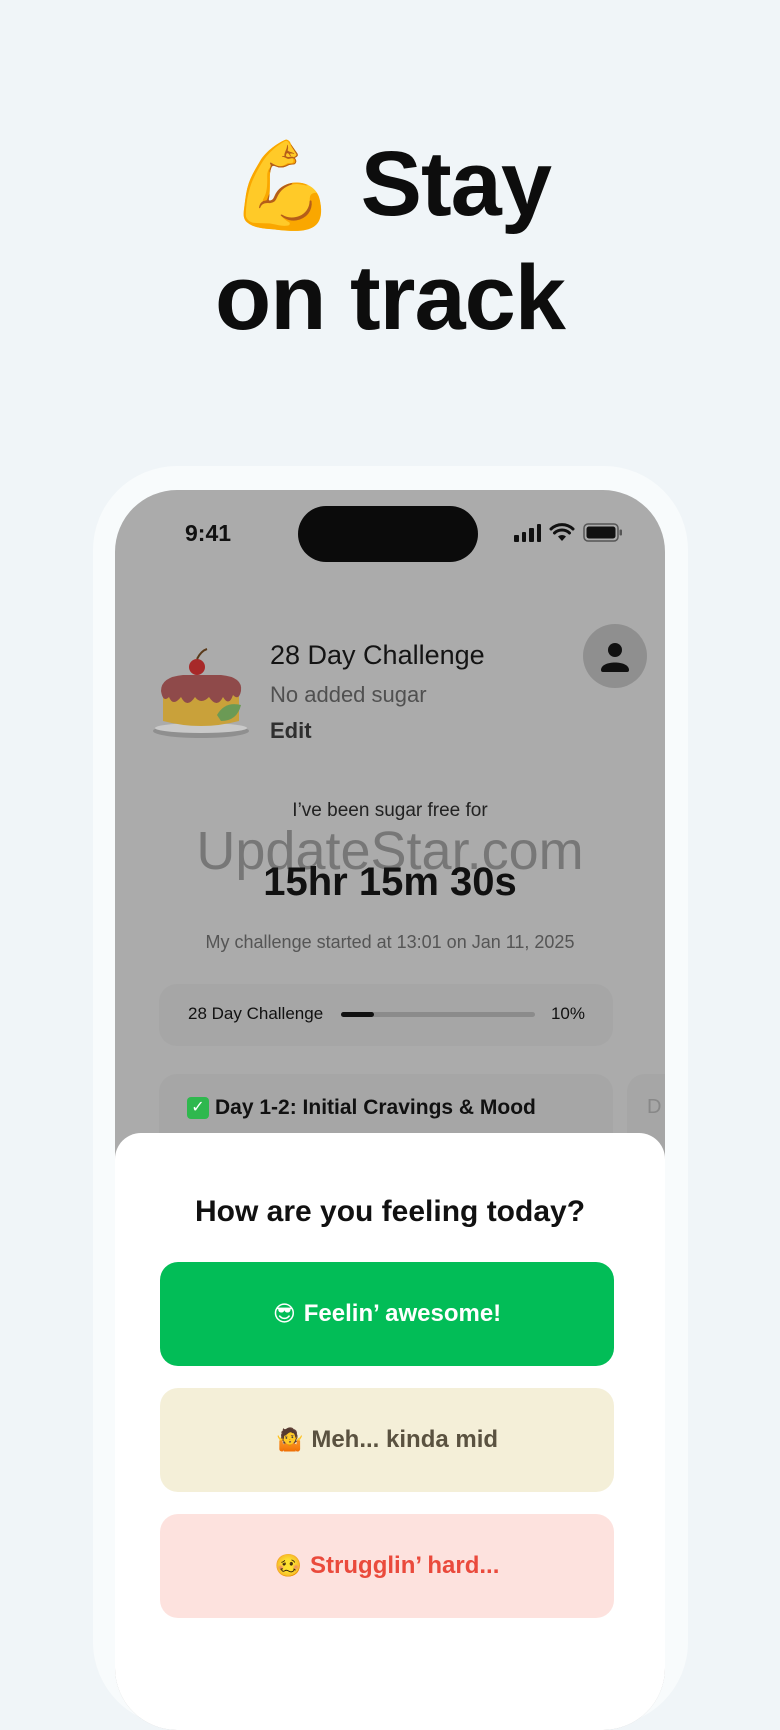 Image resolution: width=780 pixels, height=1730 pixels. I want to click on progress-card: 28 Day Challenge 10%, so click(386, 1015).